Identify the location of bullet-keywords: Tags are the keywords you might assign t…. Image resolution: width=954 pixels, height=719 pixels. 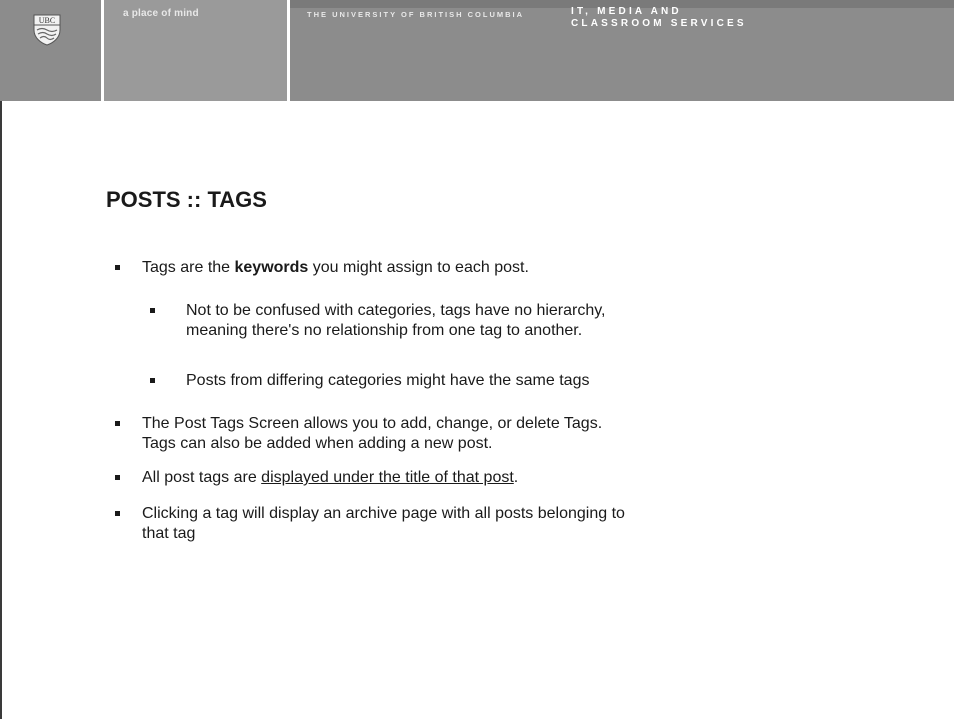
(335, 267).